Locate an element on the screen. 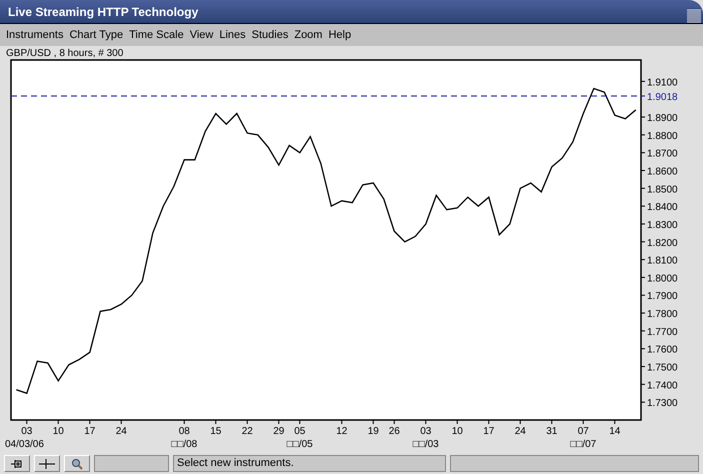  month-label: □□/08 is located at coordinates (184, 444).